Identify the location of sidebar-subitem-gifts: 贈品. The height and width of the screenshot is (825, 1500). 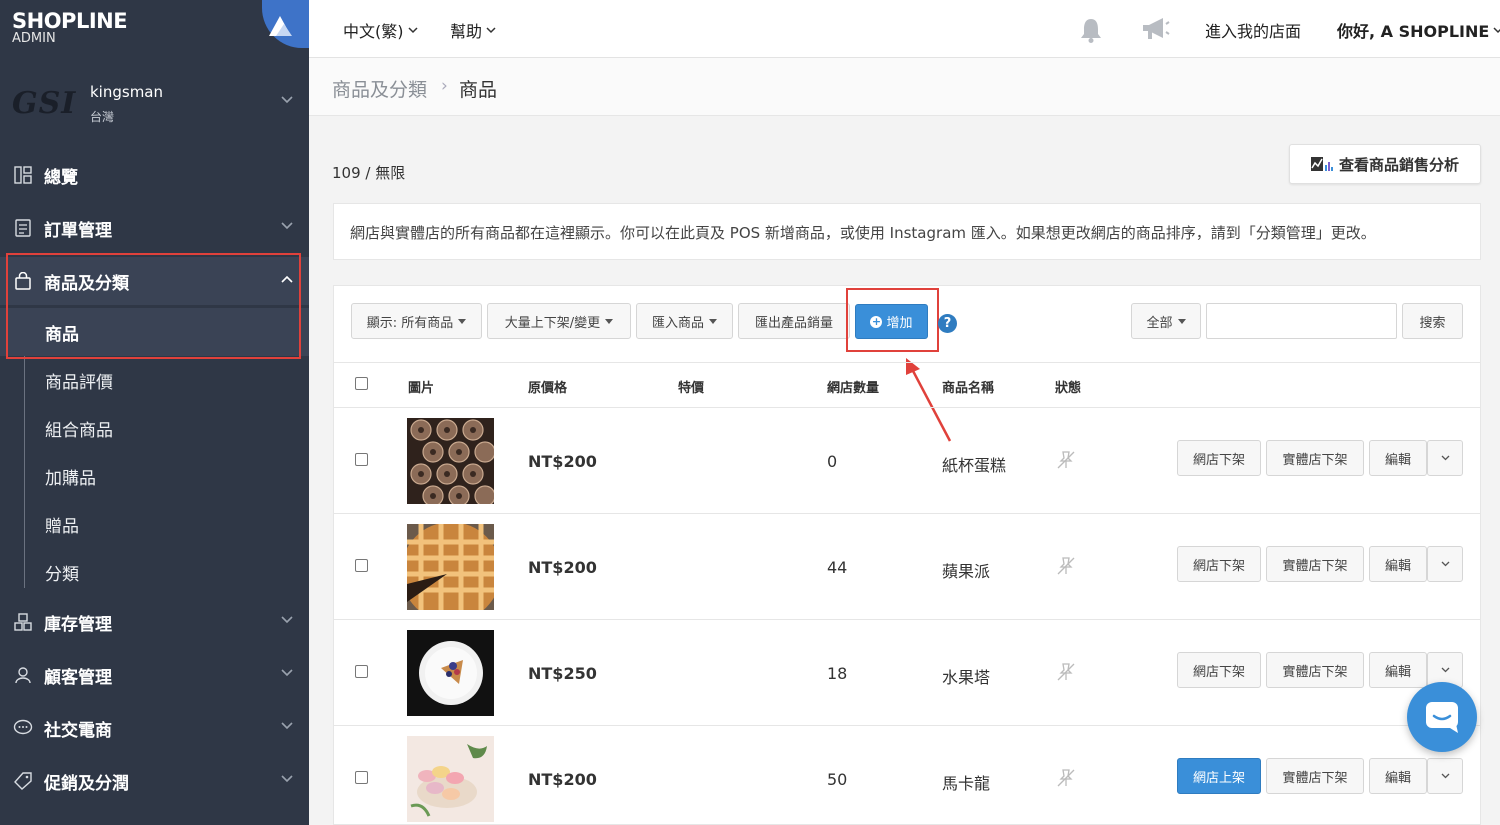
(154, 524).